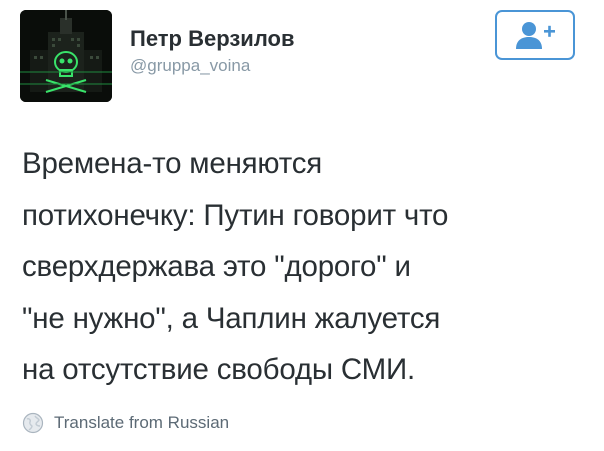 The height and width of the screenshot is (451, 604). I want to click on user-handle: @gruppa_voina, so click(190, 66).